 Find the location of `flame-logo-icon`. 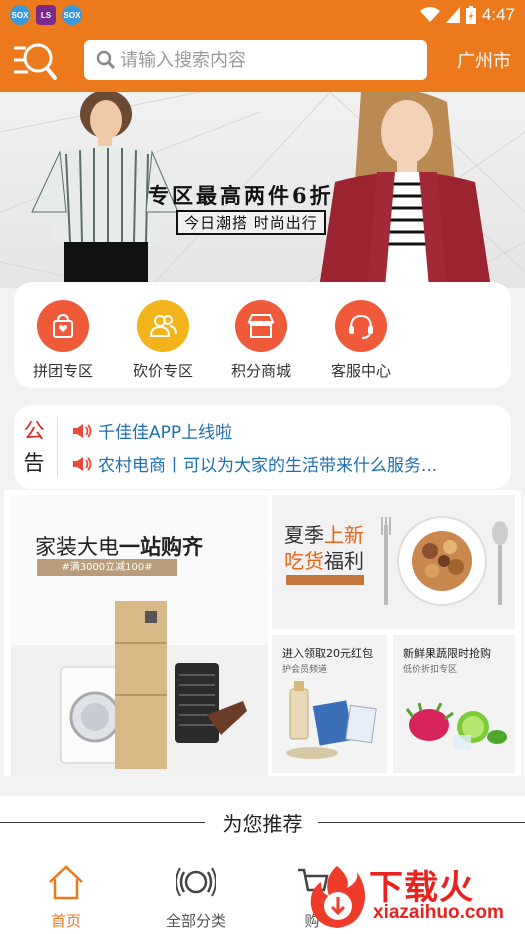

flame-logo-icon is located at coordinates (337, 897).